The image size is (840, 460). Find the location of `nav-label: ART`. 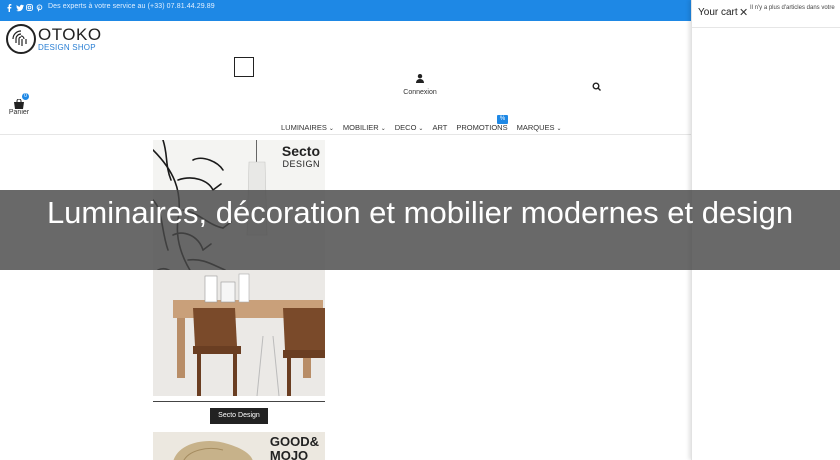

nav-label: ART is located at coordinates (440, 127).